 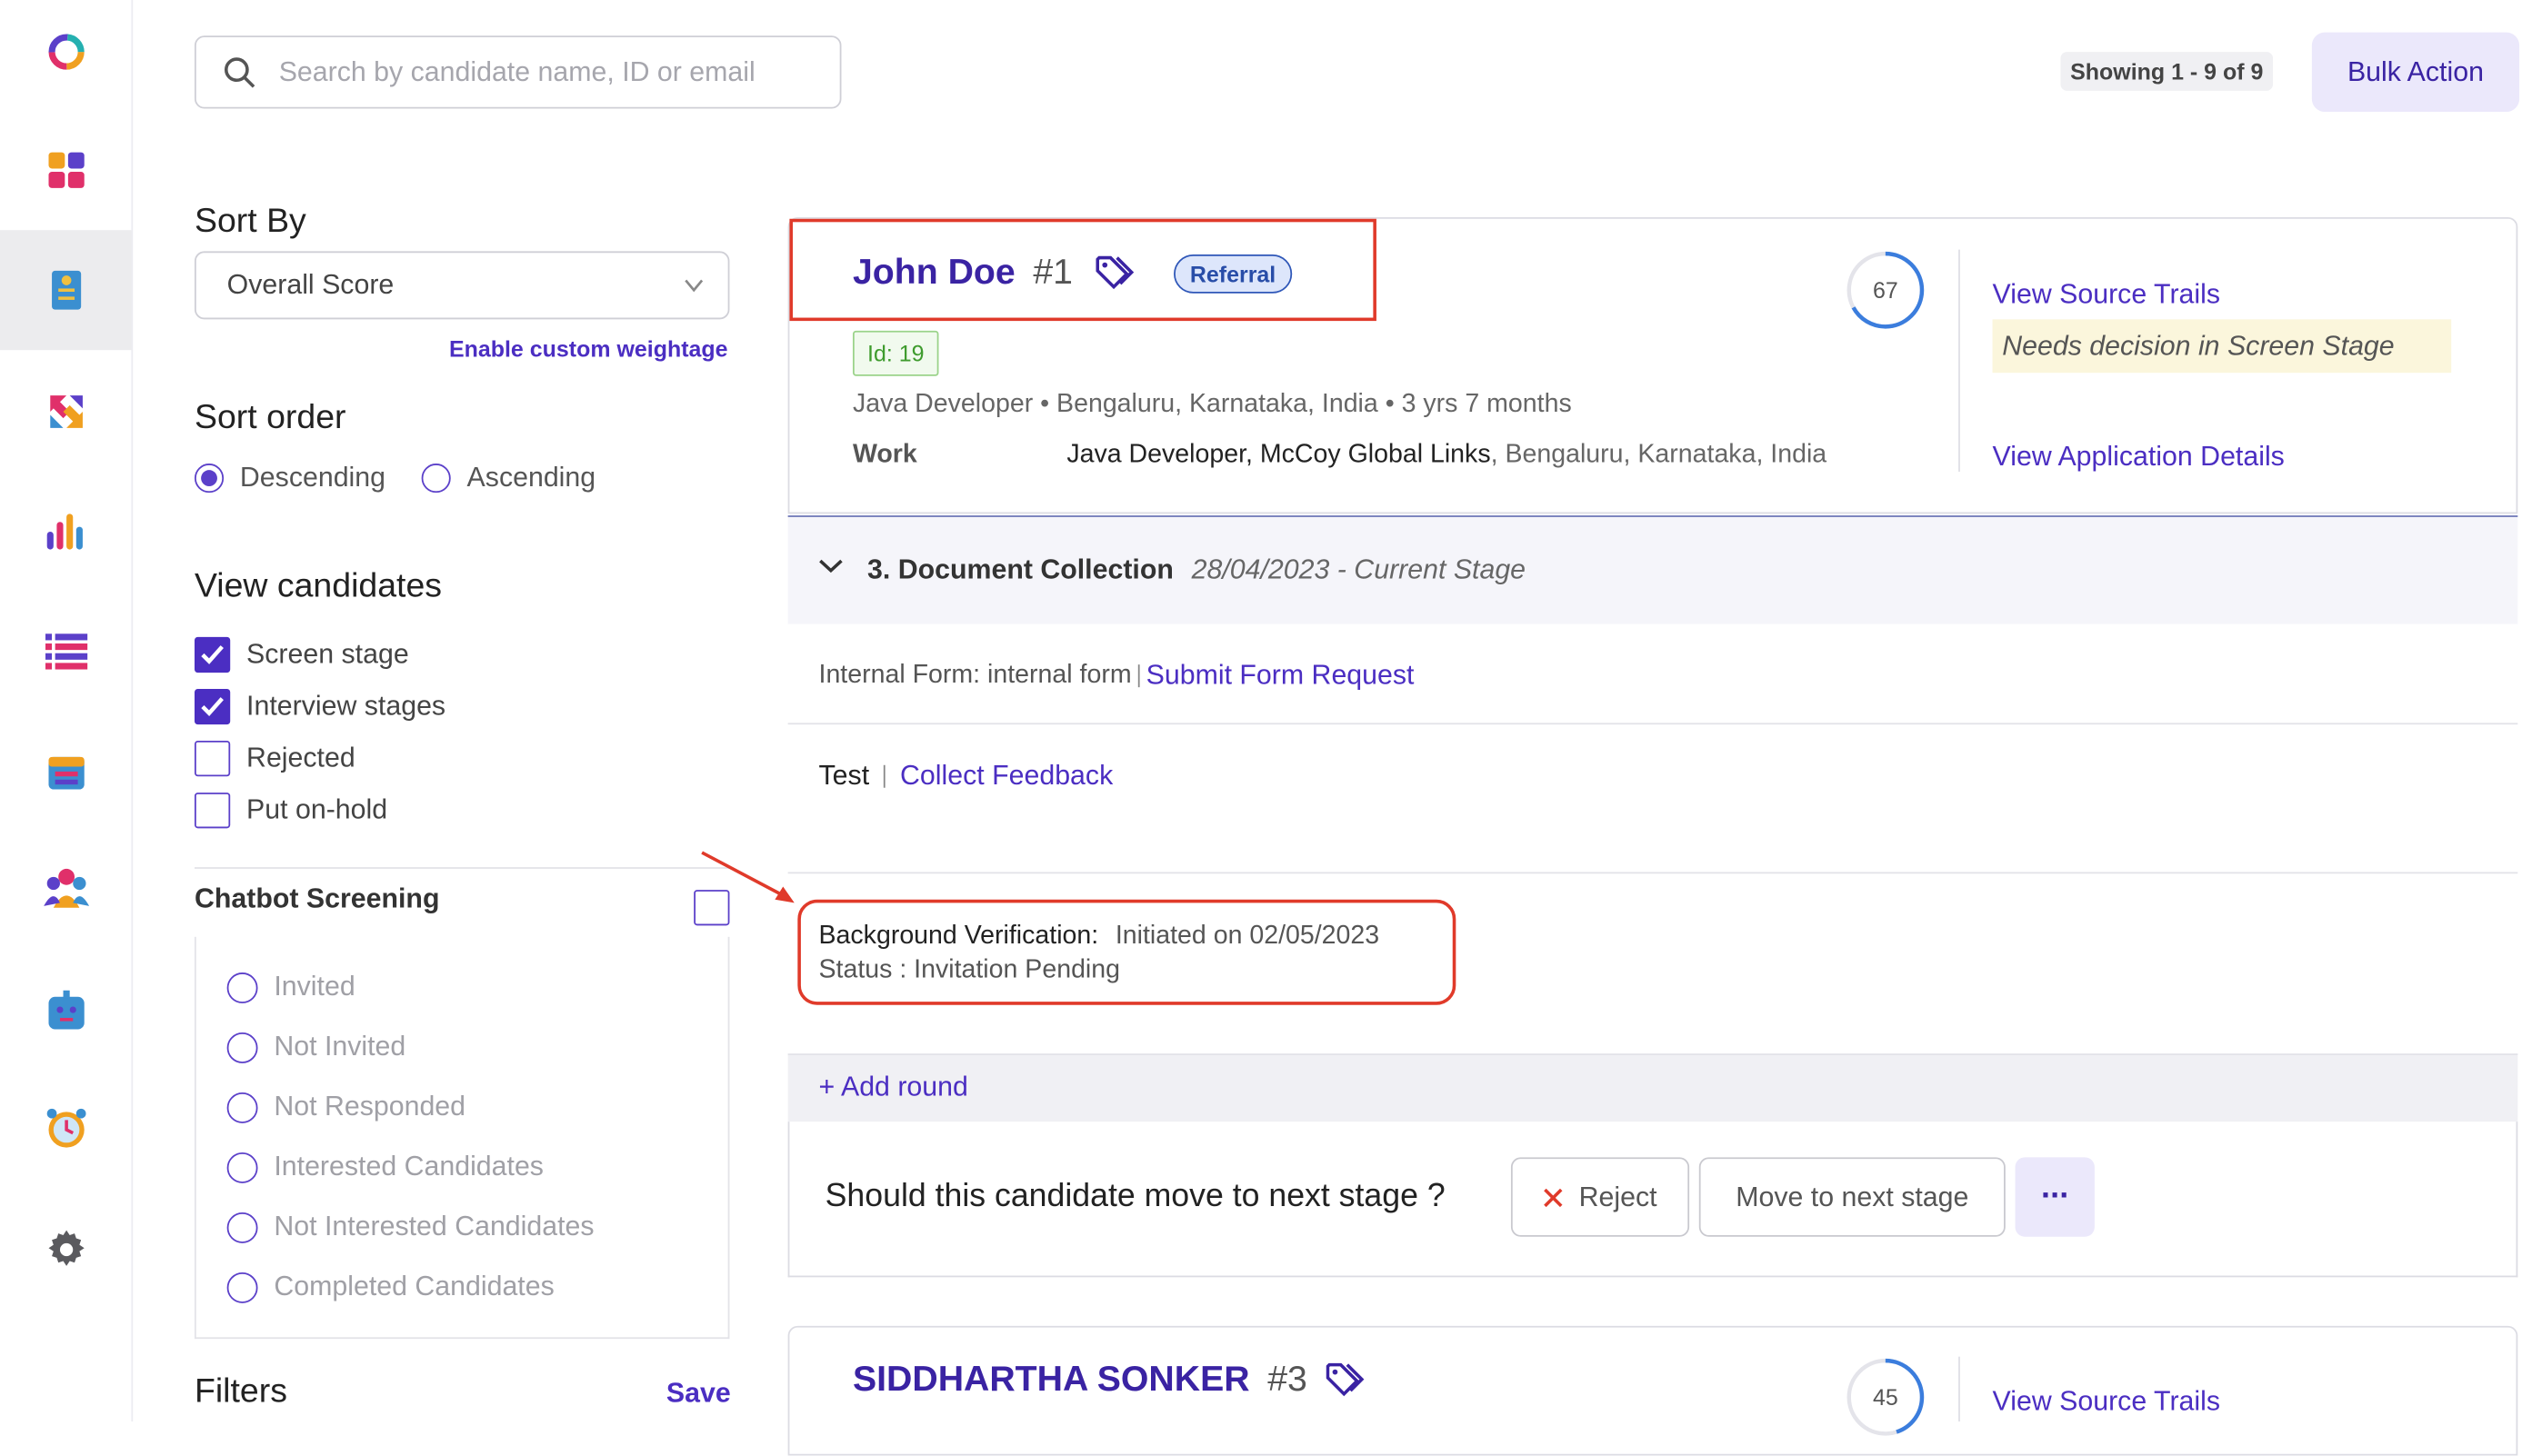 What do you see at coordinates (1553, 1197) in the screenshot?
I see `close-icon` at bounding box center [1553, 1197].